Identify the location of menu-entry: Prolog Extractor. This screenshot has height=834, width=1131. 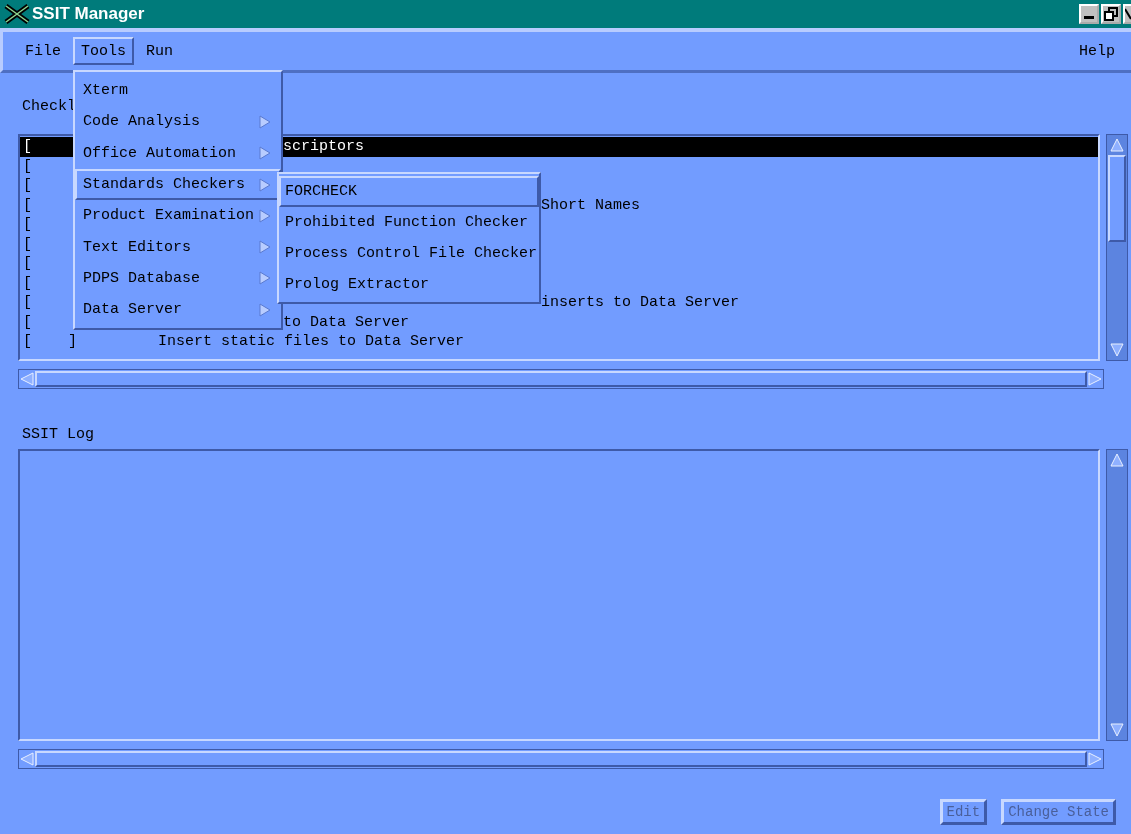
(409, 284).